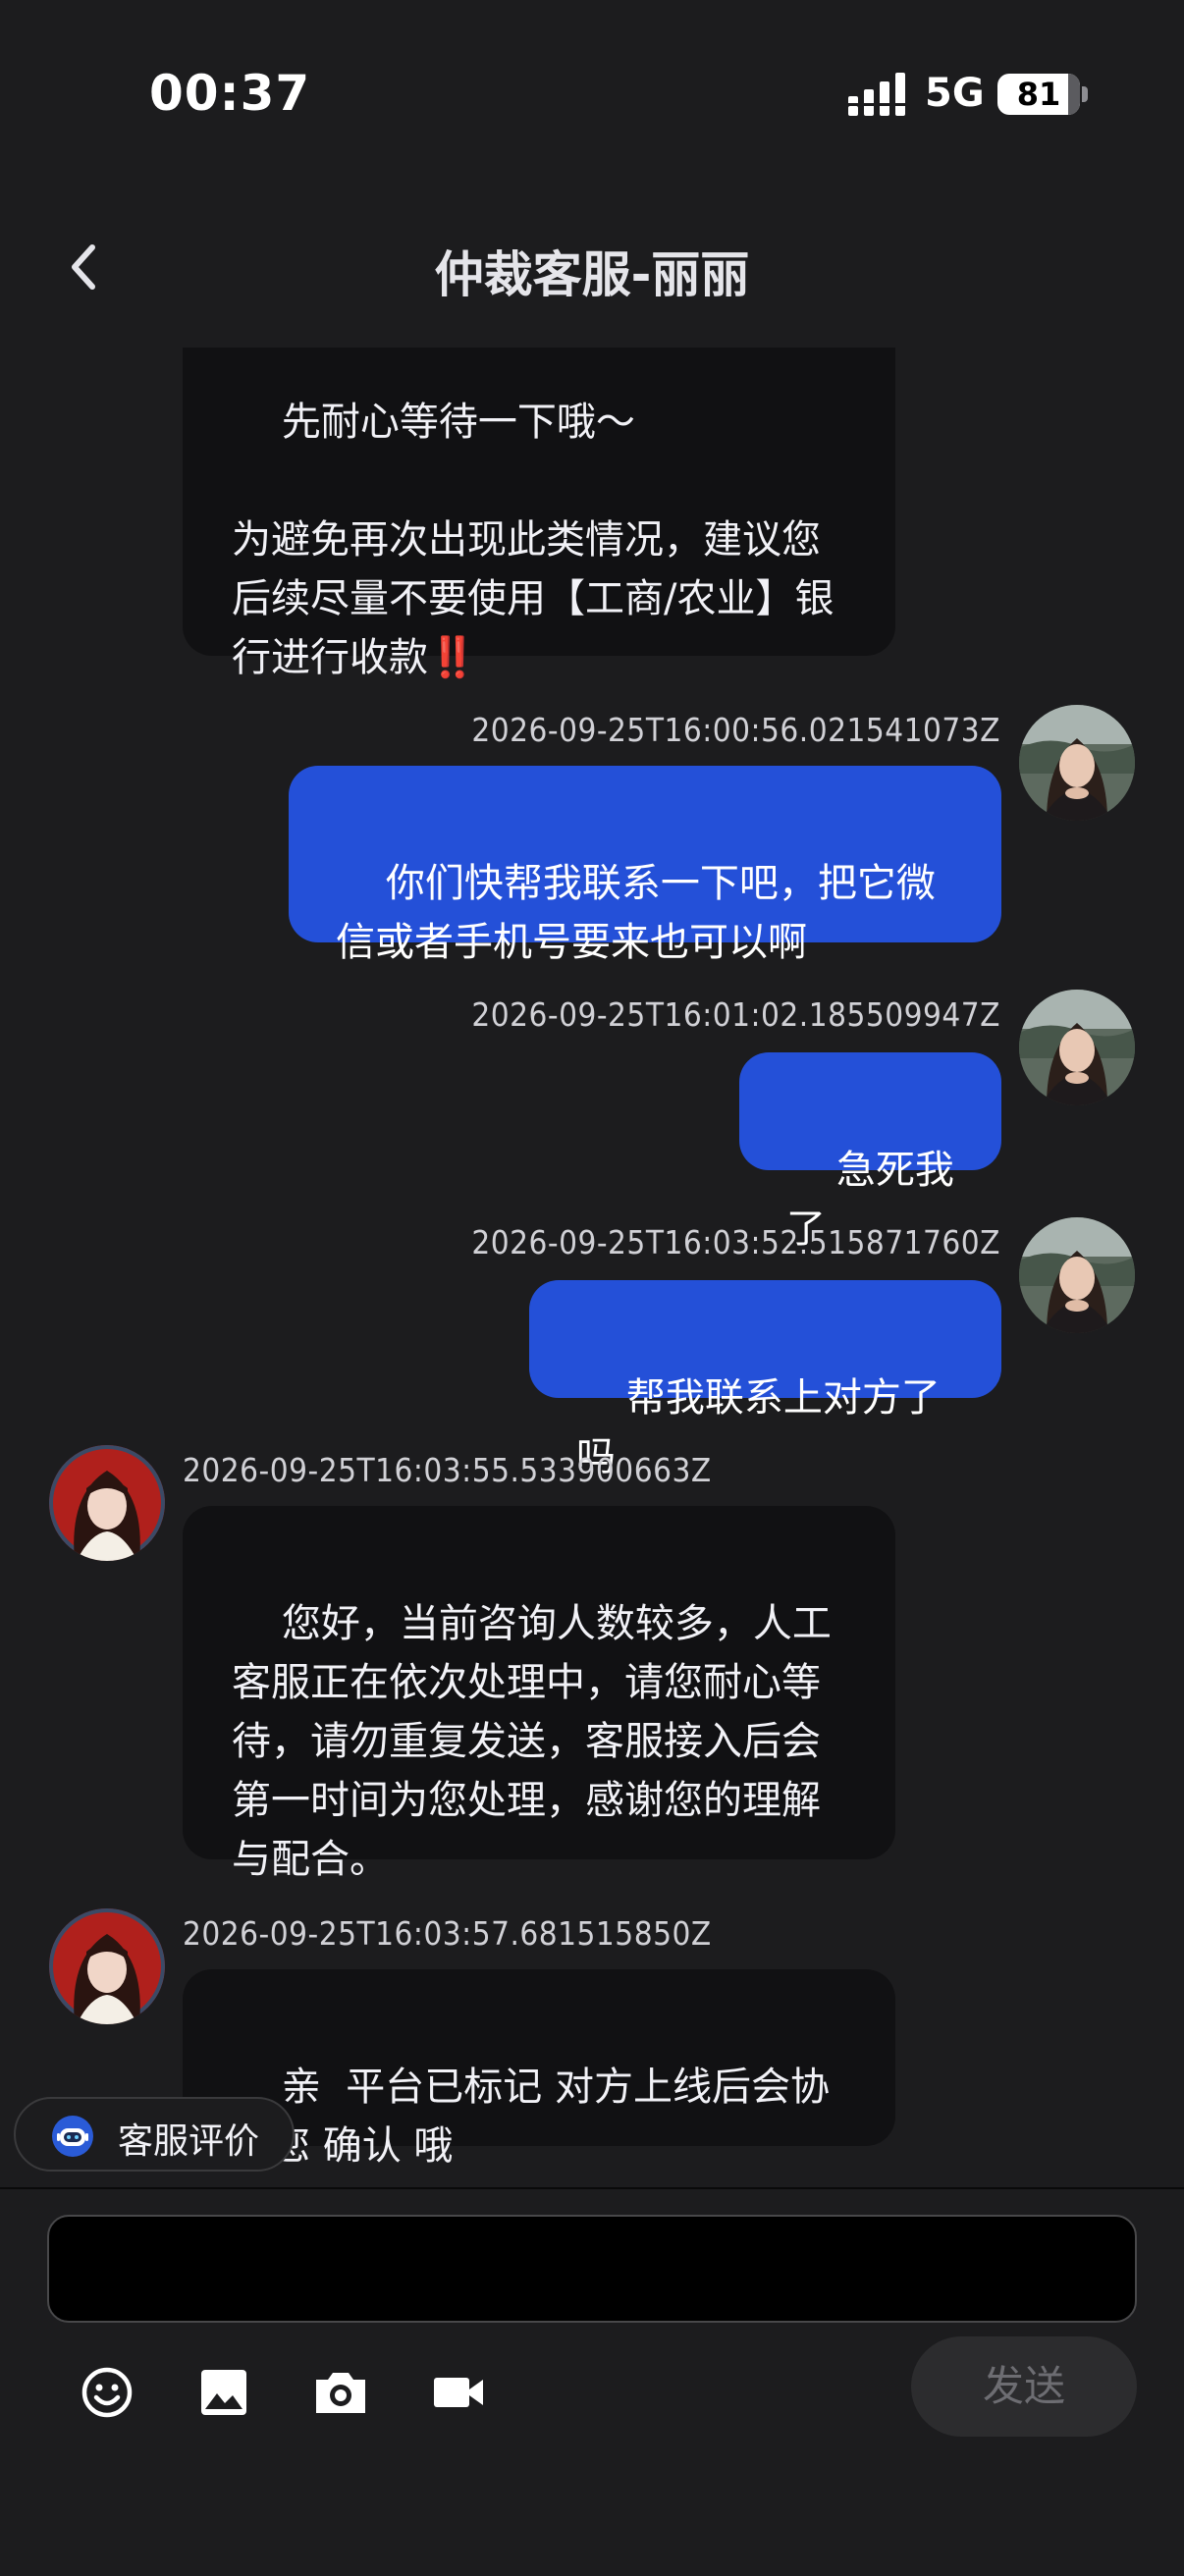 This screenshot has height=2576, width=1184. Describe the element at coordinates (340, 2392) in the screenshot. I see `camera-icon` at that location.